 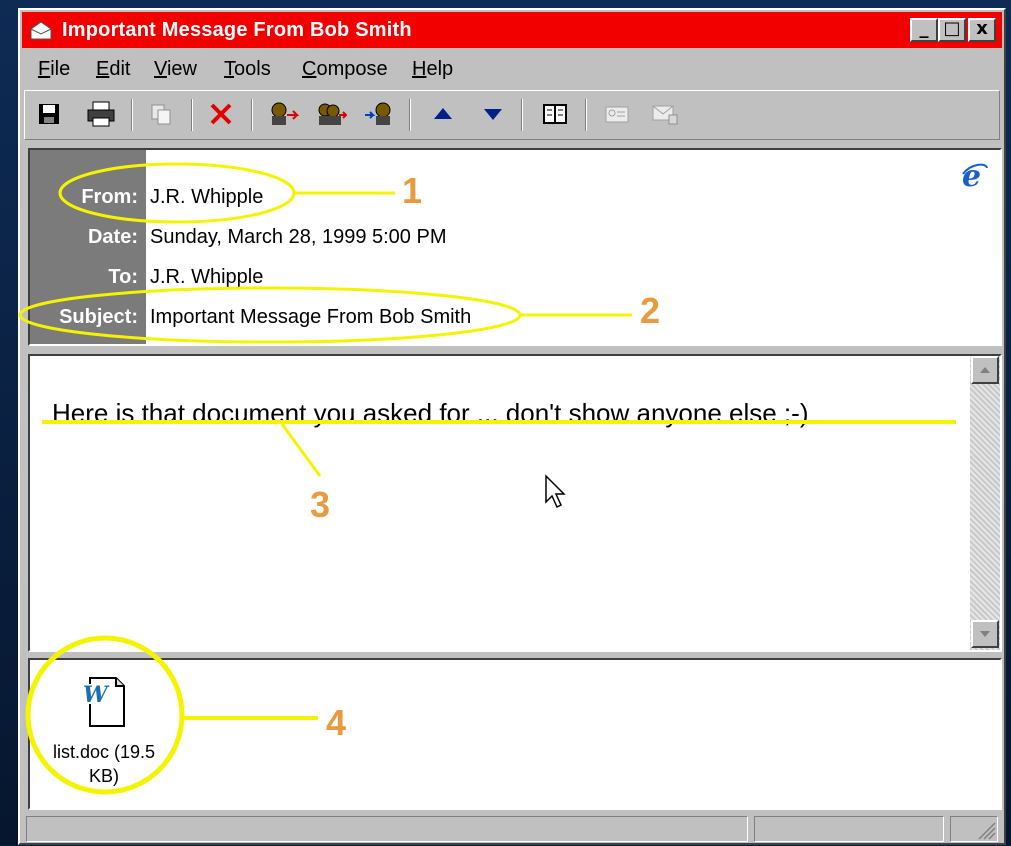 I want to click on word-document-icon: W, so click(x=104, y=702).